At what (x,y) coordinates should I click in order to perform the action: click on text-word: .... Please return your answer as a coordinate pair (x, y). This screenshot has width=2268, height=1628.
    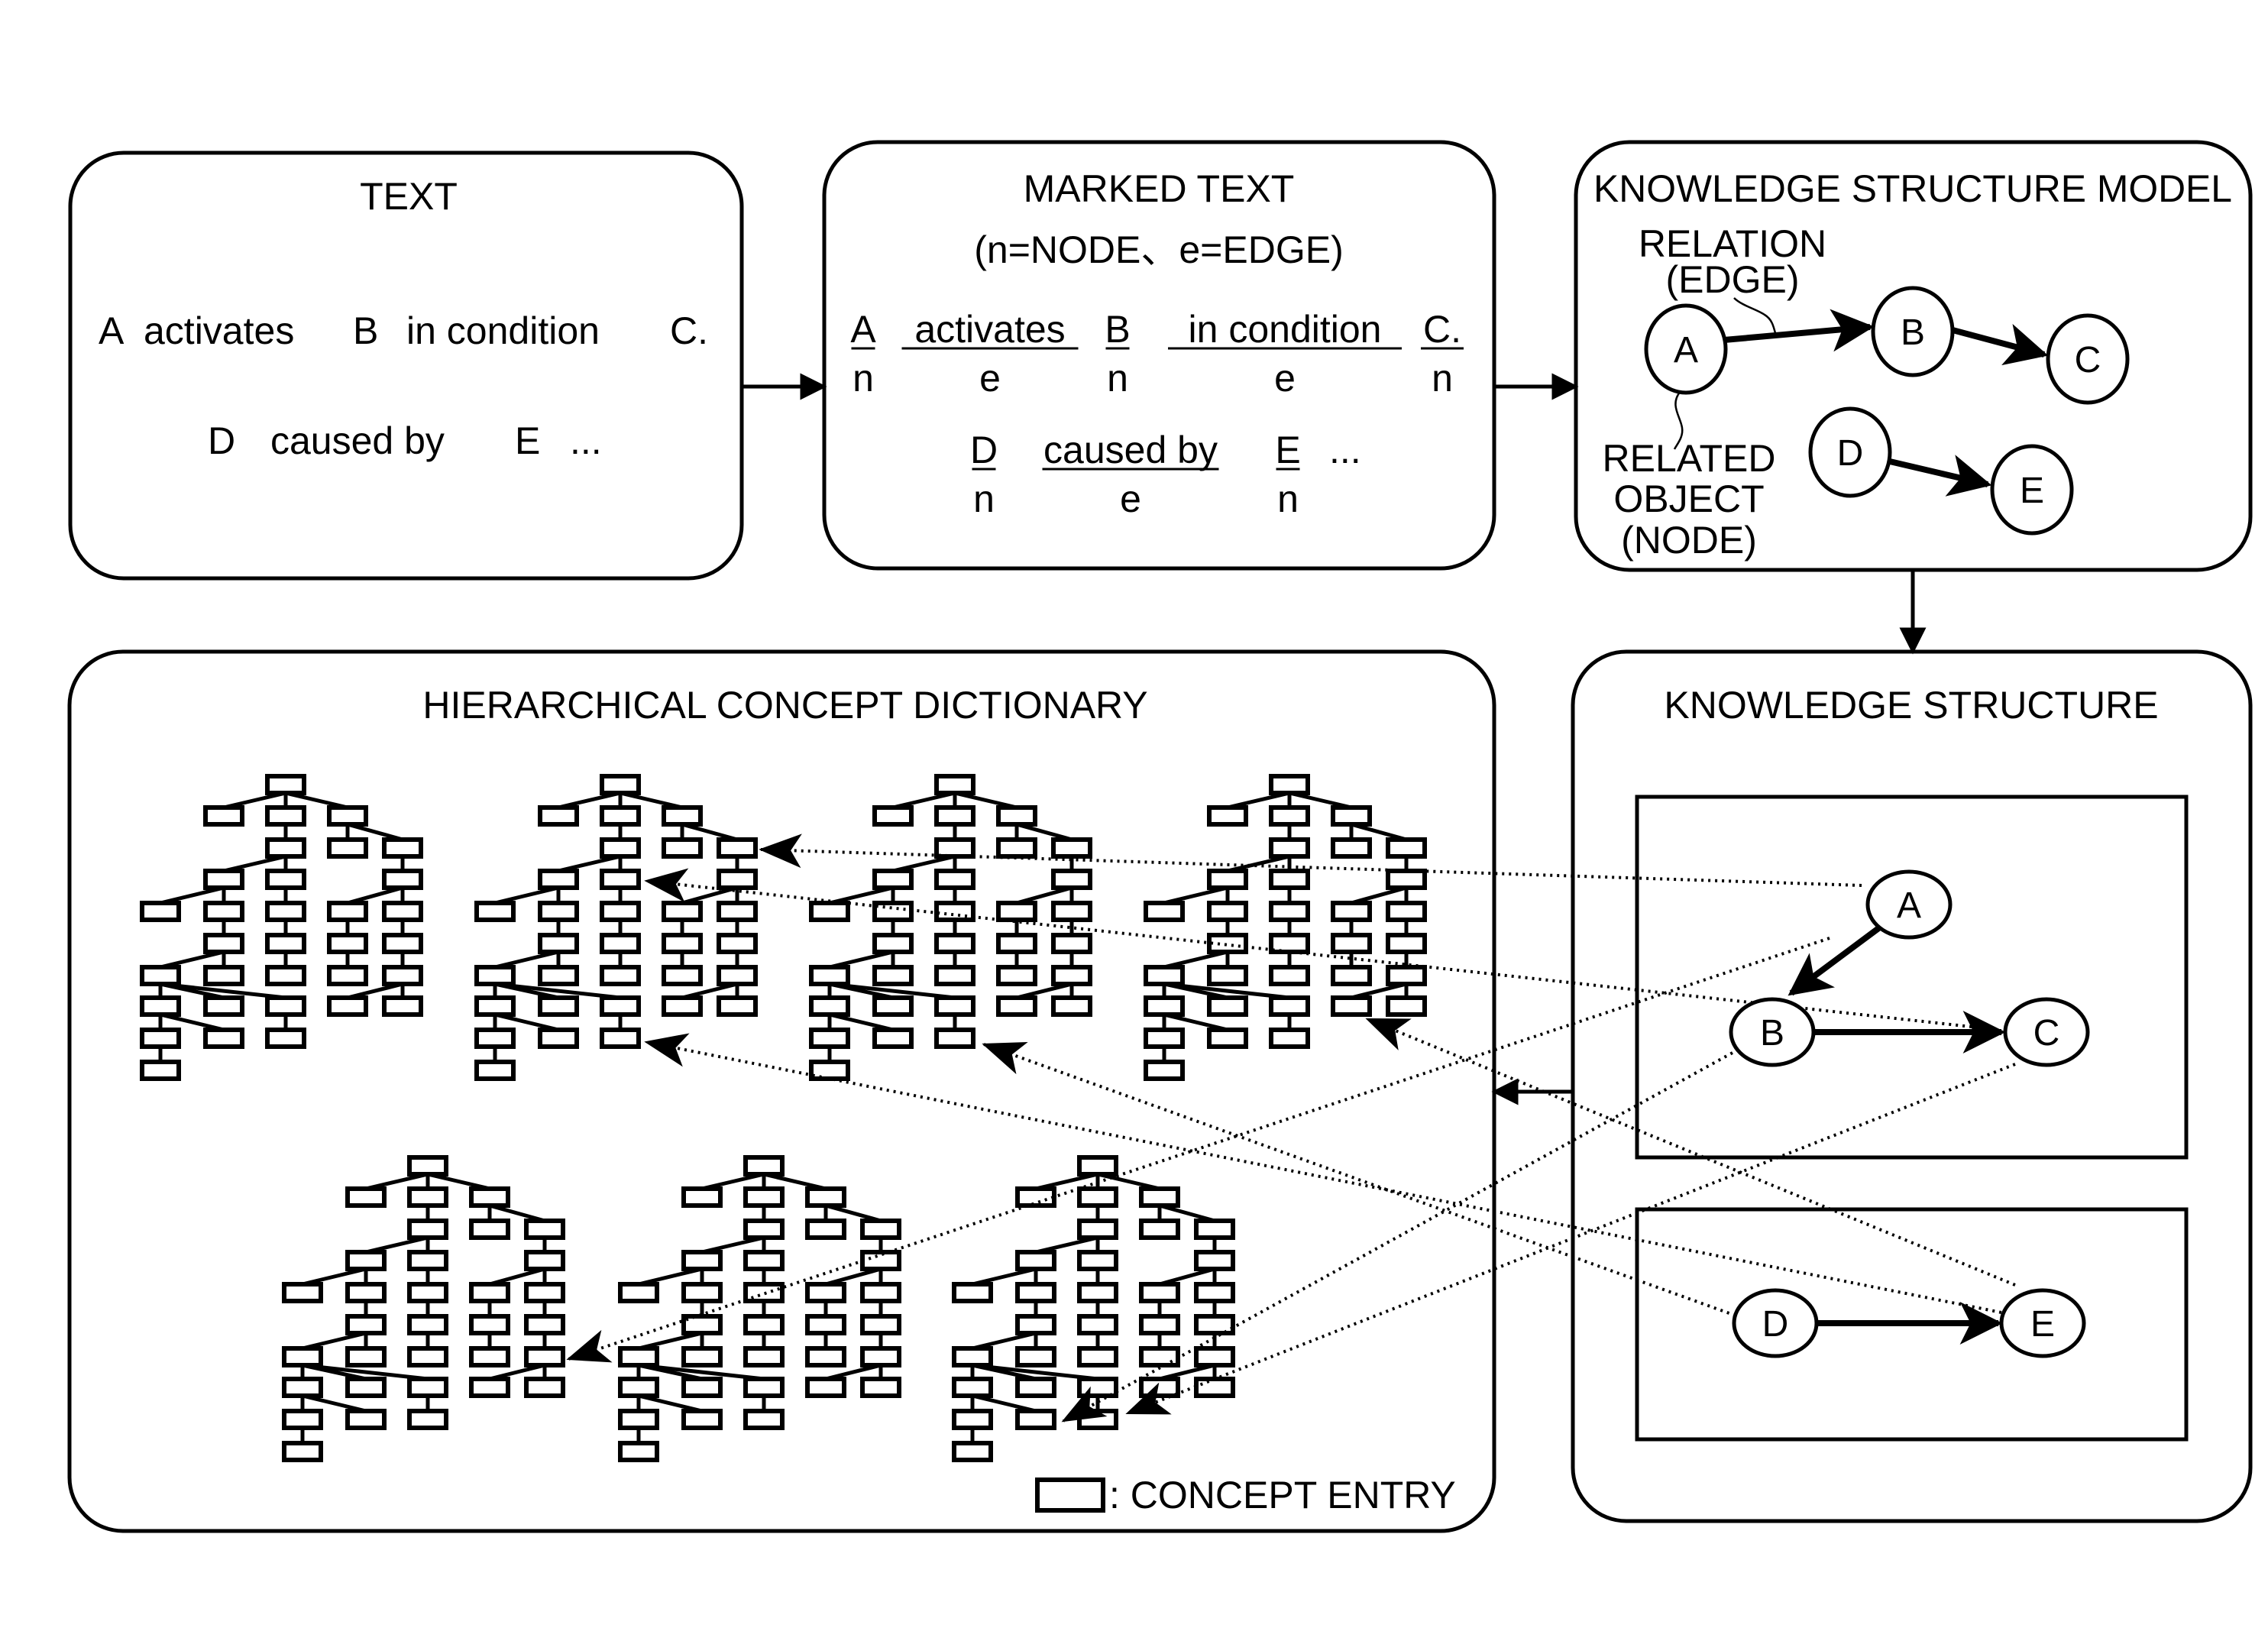
    Looking at the image, I should click on (586, 440).